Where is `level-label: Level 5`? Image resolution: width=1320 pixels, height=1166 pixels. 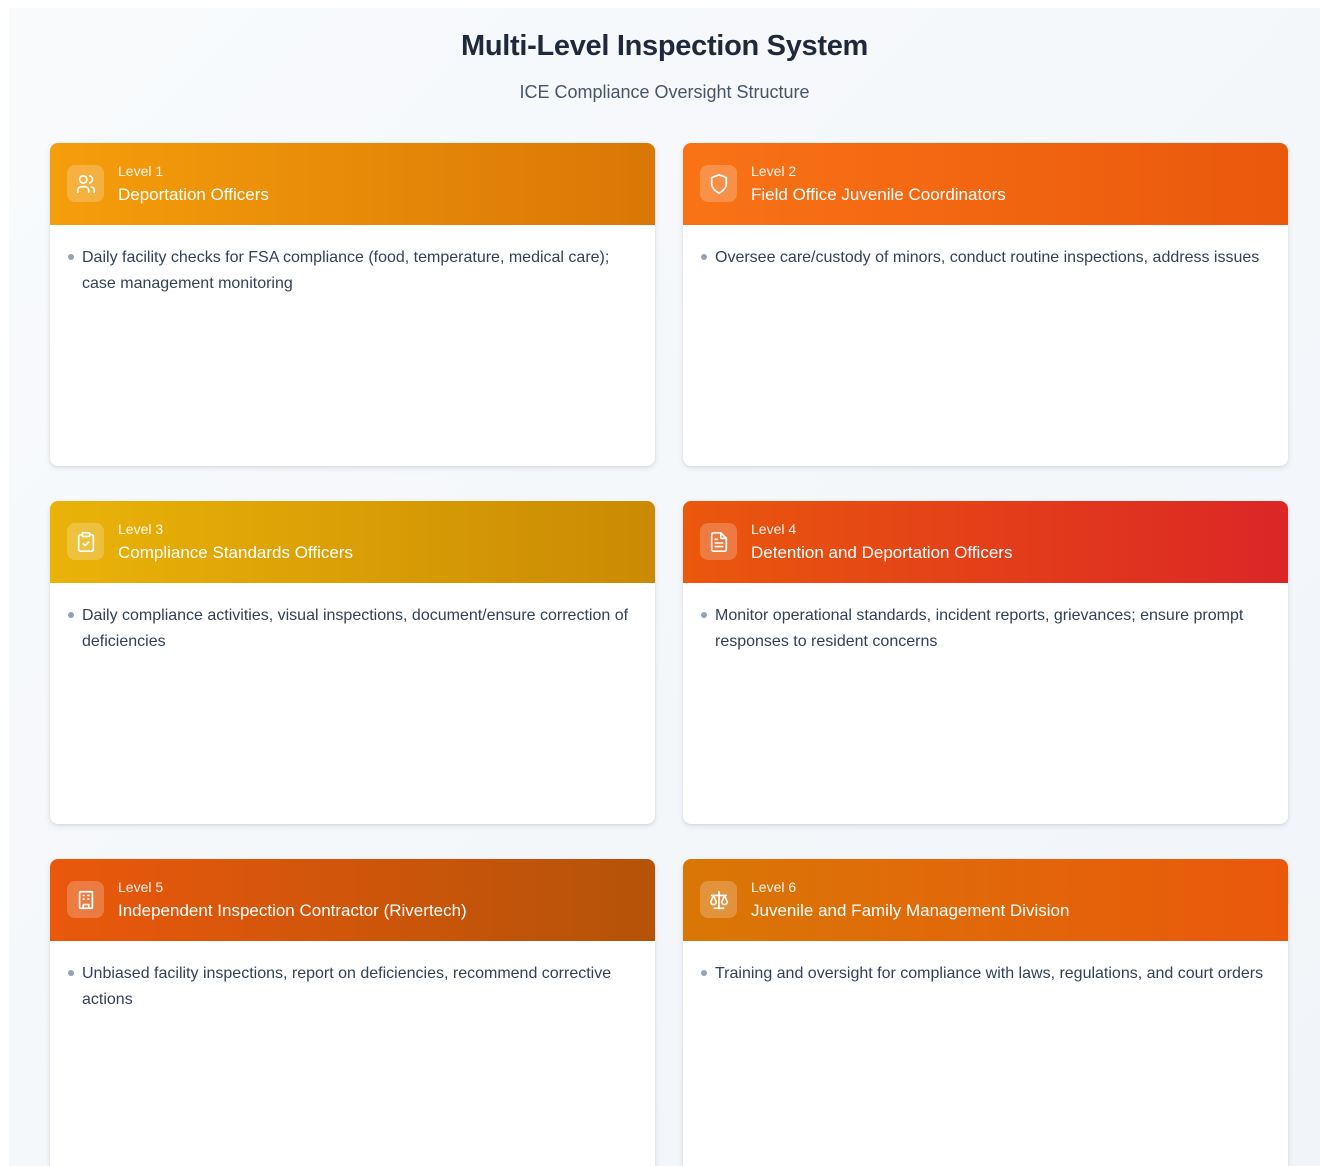 level-label: Level 5 is located at coordinates (141, 887).